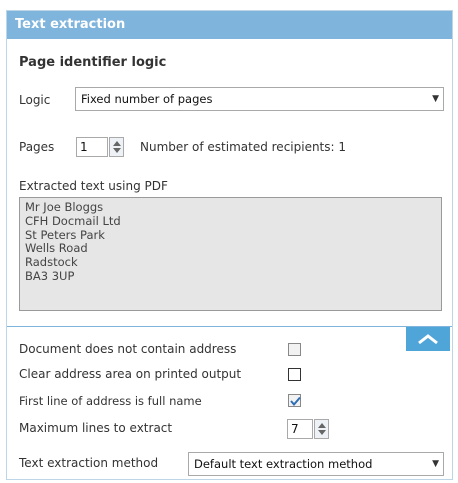 This screenshot has height=483, width=458. Describe the element at coordinates (35, 100) in the screenshot. I see `logic-label: Logic` at that location.